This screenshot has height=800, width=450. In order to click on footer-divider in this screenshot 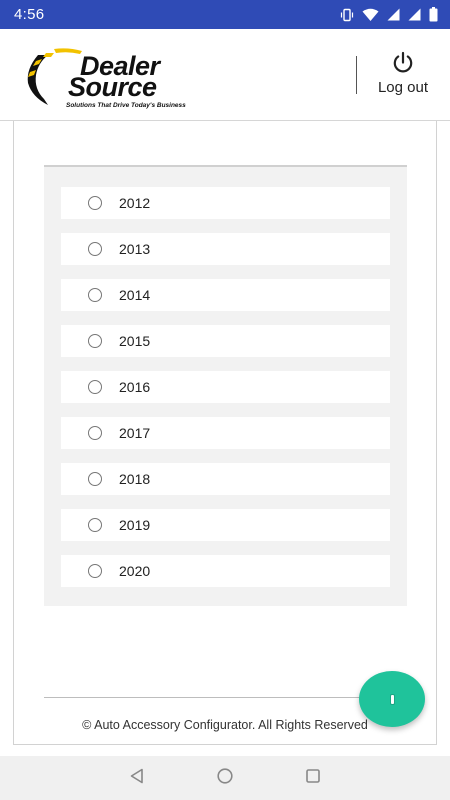, I will do `click(225, 697)`.